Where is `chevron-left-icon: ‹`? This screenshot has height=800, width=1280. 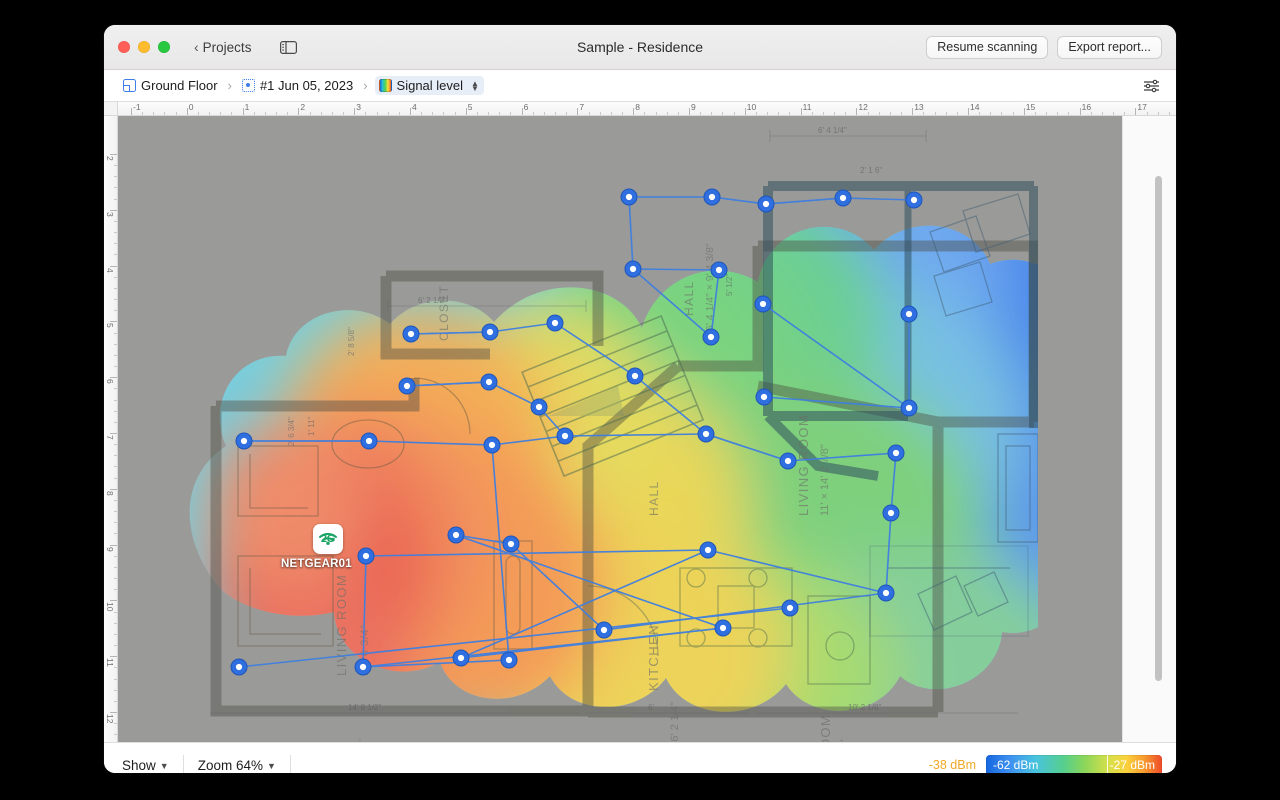 chevron-left-icon: ‹ is located at coordinates (196, 46).